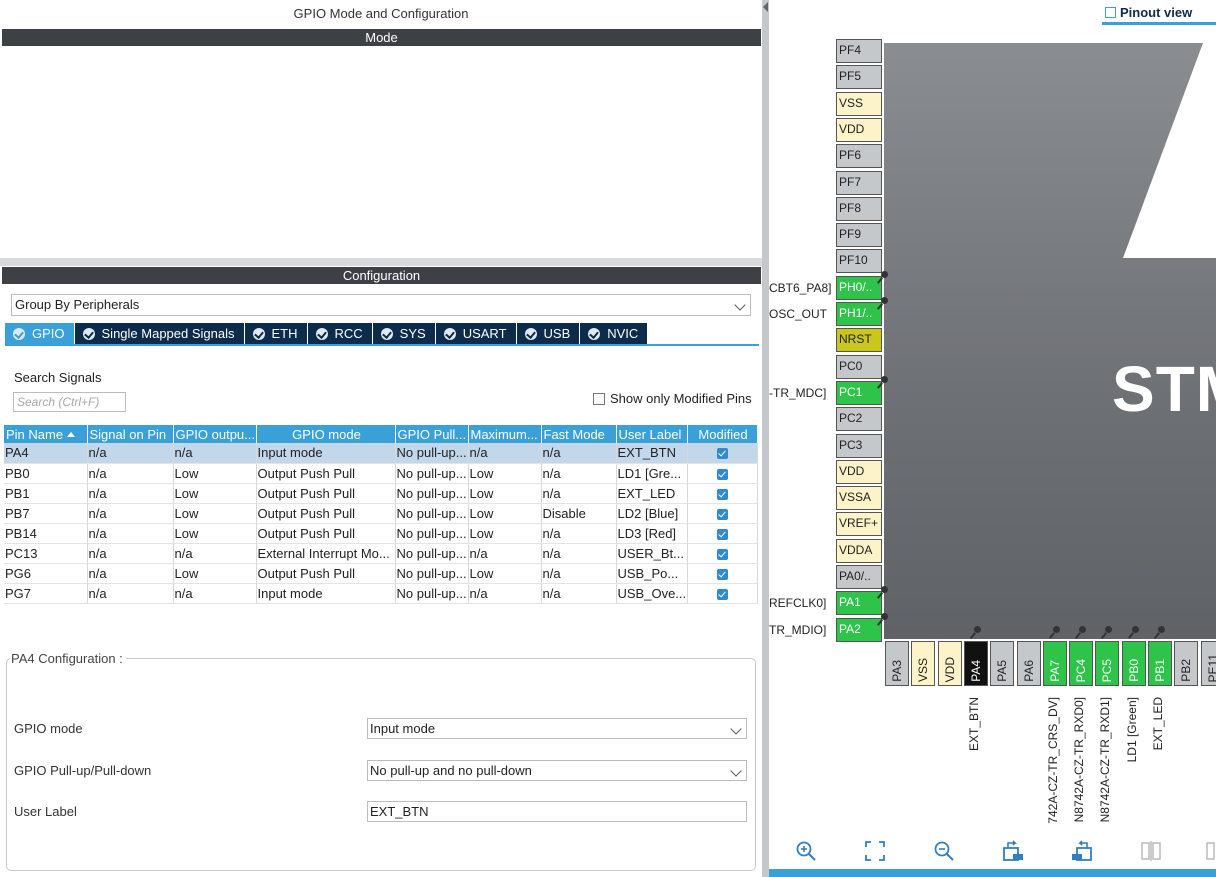  What do you see at coordinates (71, 434) in the screenshot?
I see `sort-ascending-icon` at bounding box center [71, 434].